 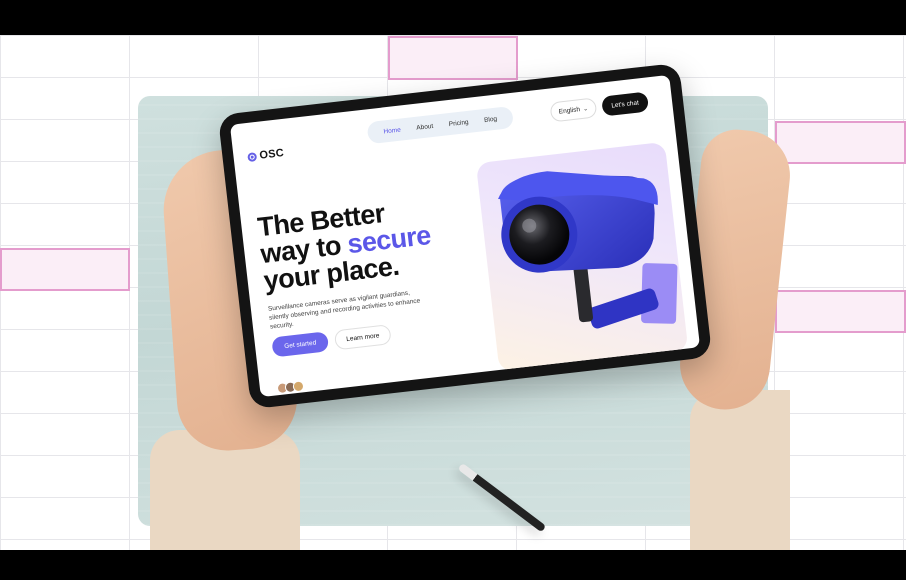 I want to click on site-logo: OSC, so click(x=266, y=155).